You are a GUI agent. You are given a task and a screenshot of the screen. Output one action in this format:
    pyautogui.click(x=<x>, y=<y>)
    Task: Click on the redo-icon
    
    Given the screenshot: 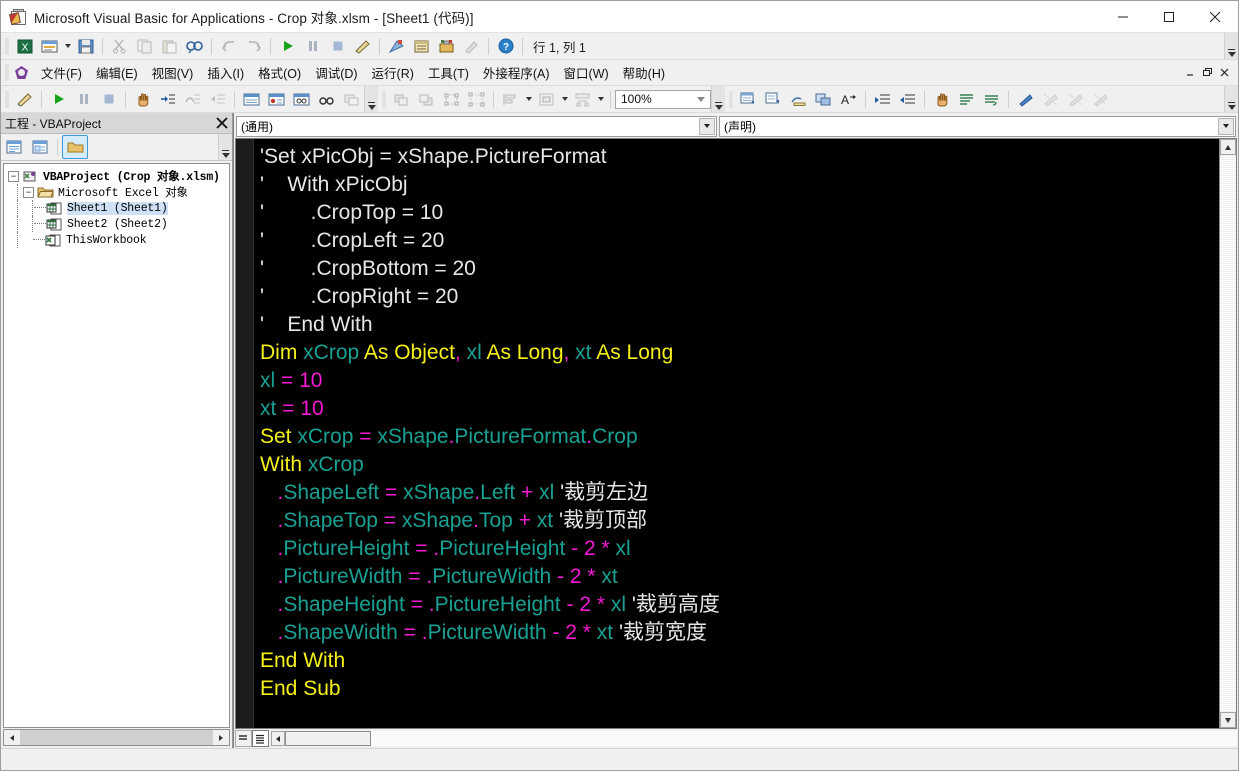 What is the action you would take?
    pyautogui.click(x=253, y=46)
    